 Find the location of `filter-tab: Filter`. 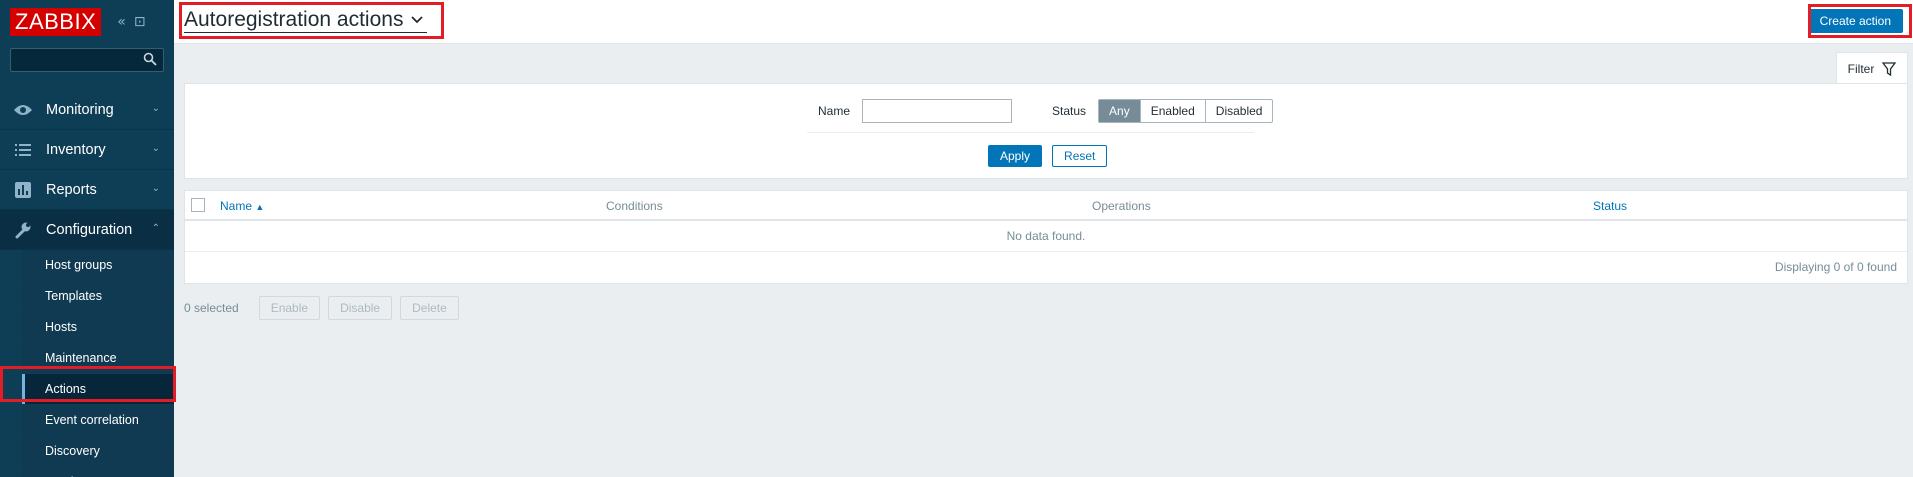

filter-tab: Filter is located at coordinates (1872, 68).